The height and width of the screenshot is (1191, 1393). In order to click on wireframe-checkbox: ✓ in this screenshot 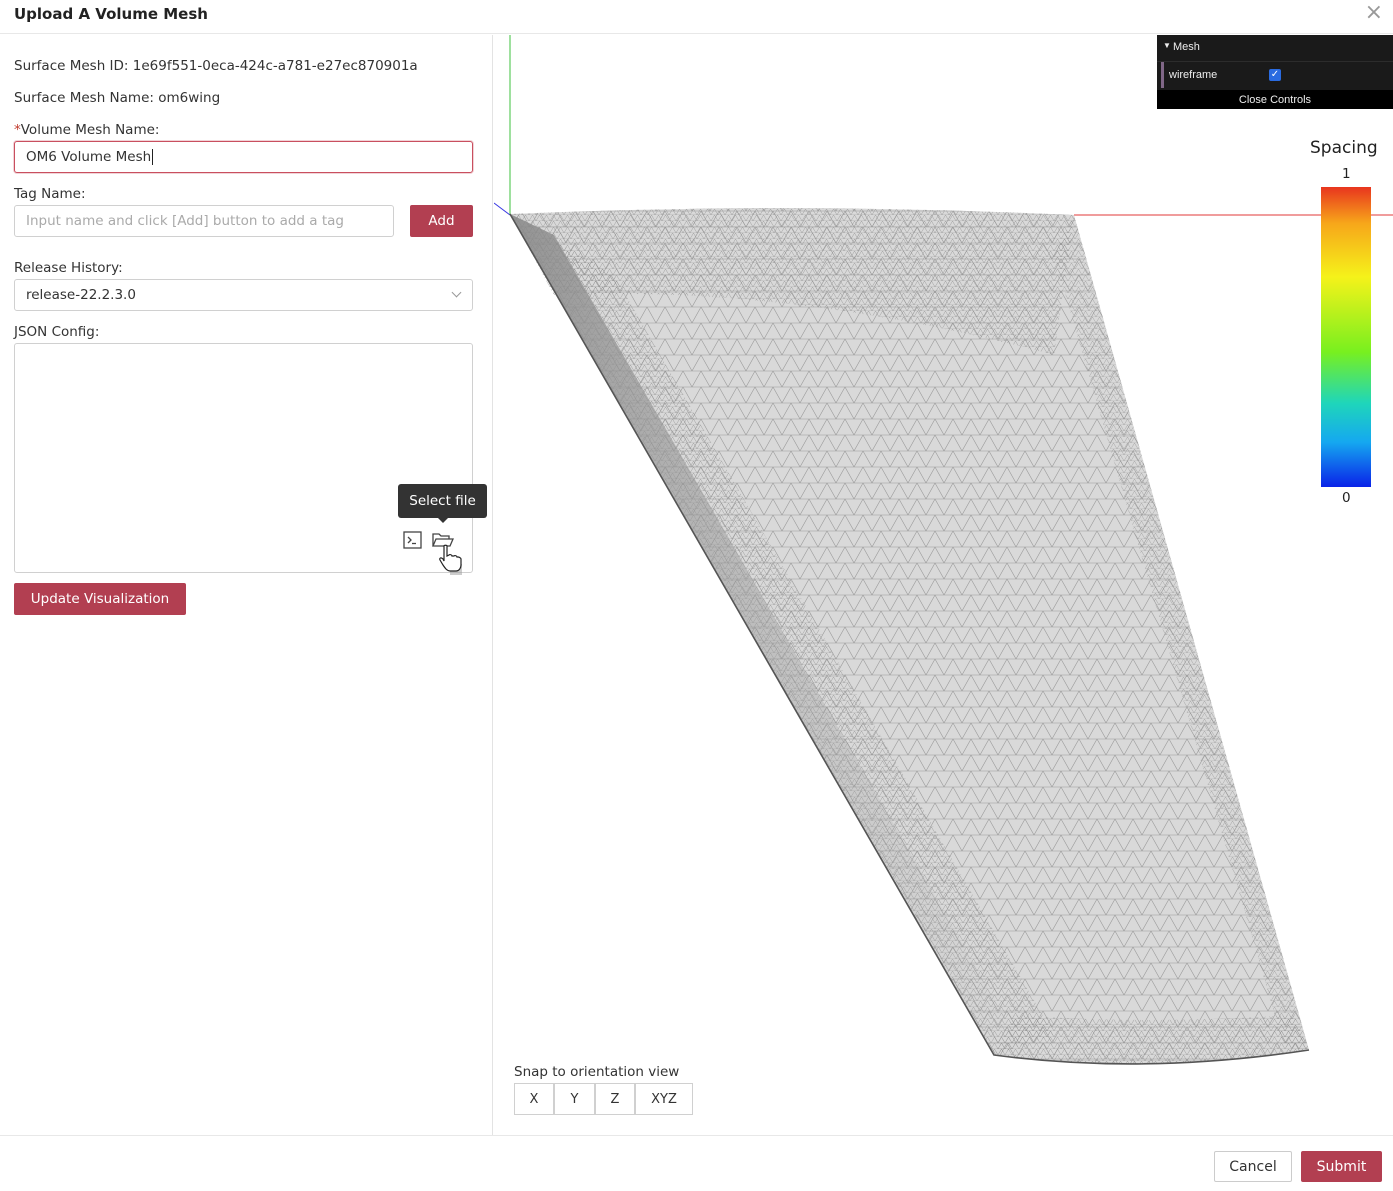, I will do `click(1275, 75)`.